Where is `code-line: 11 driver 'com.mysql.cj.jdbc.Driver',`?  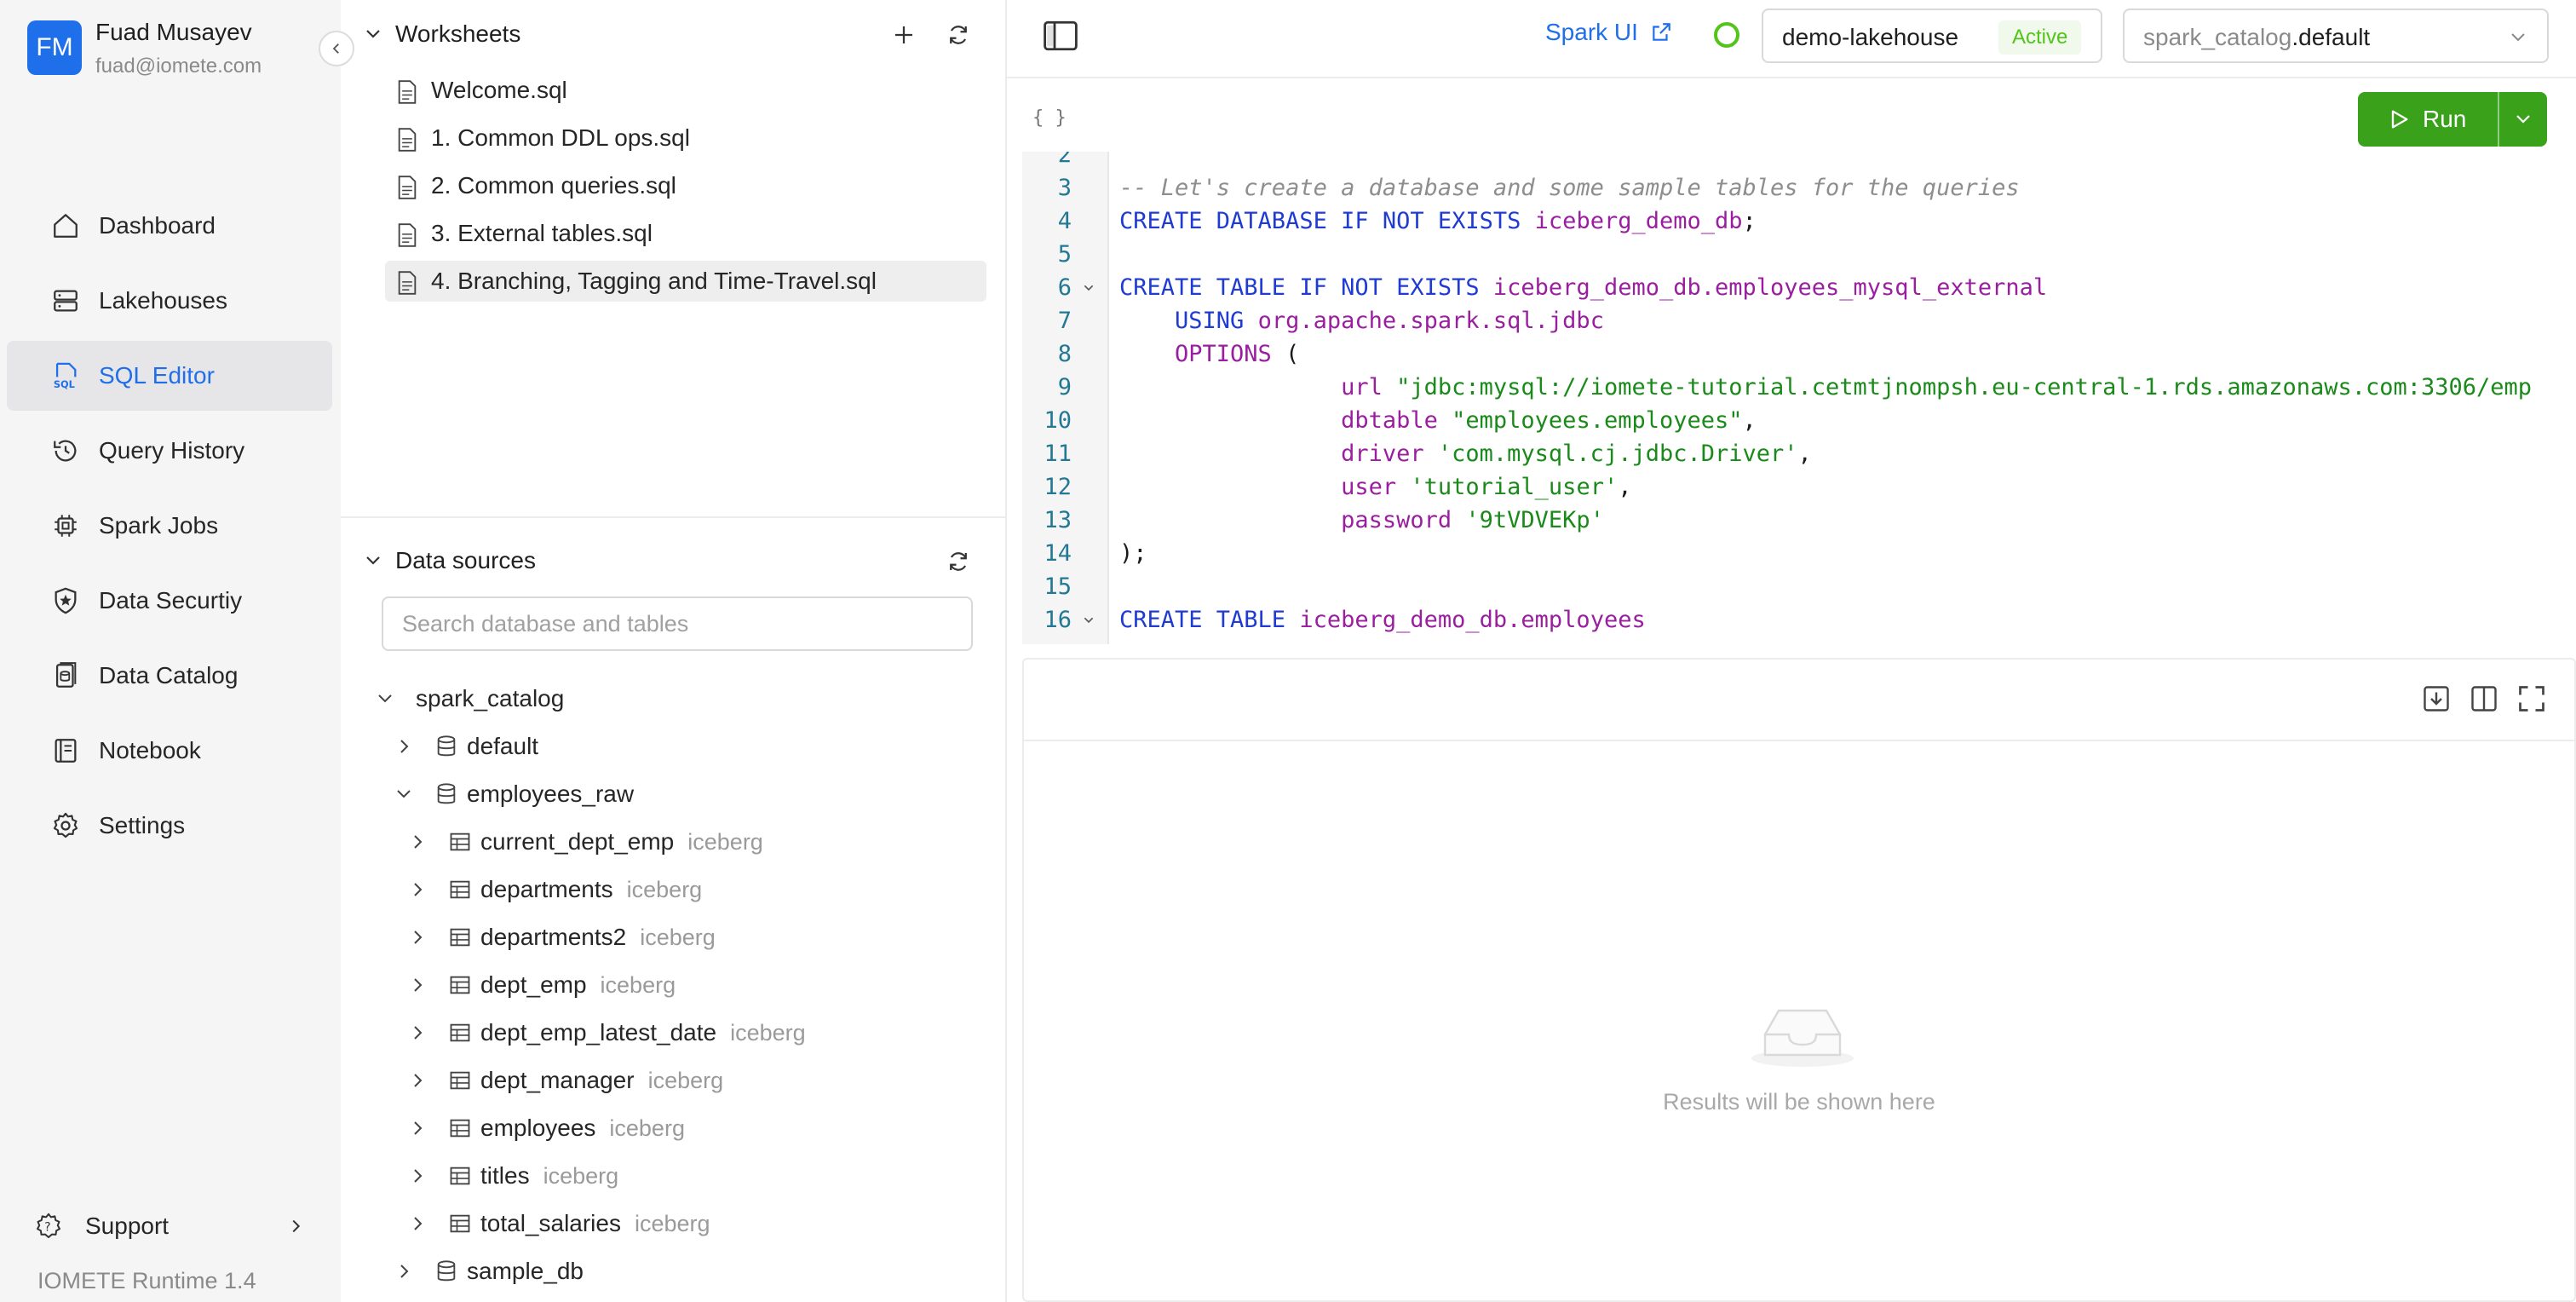 code-line: 11 driver 'com.mysql.cj.jdbc.Driver', is located at coordinates (1799, 453).